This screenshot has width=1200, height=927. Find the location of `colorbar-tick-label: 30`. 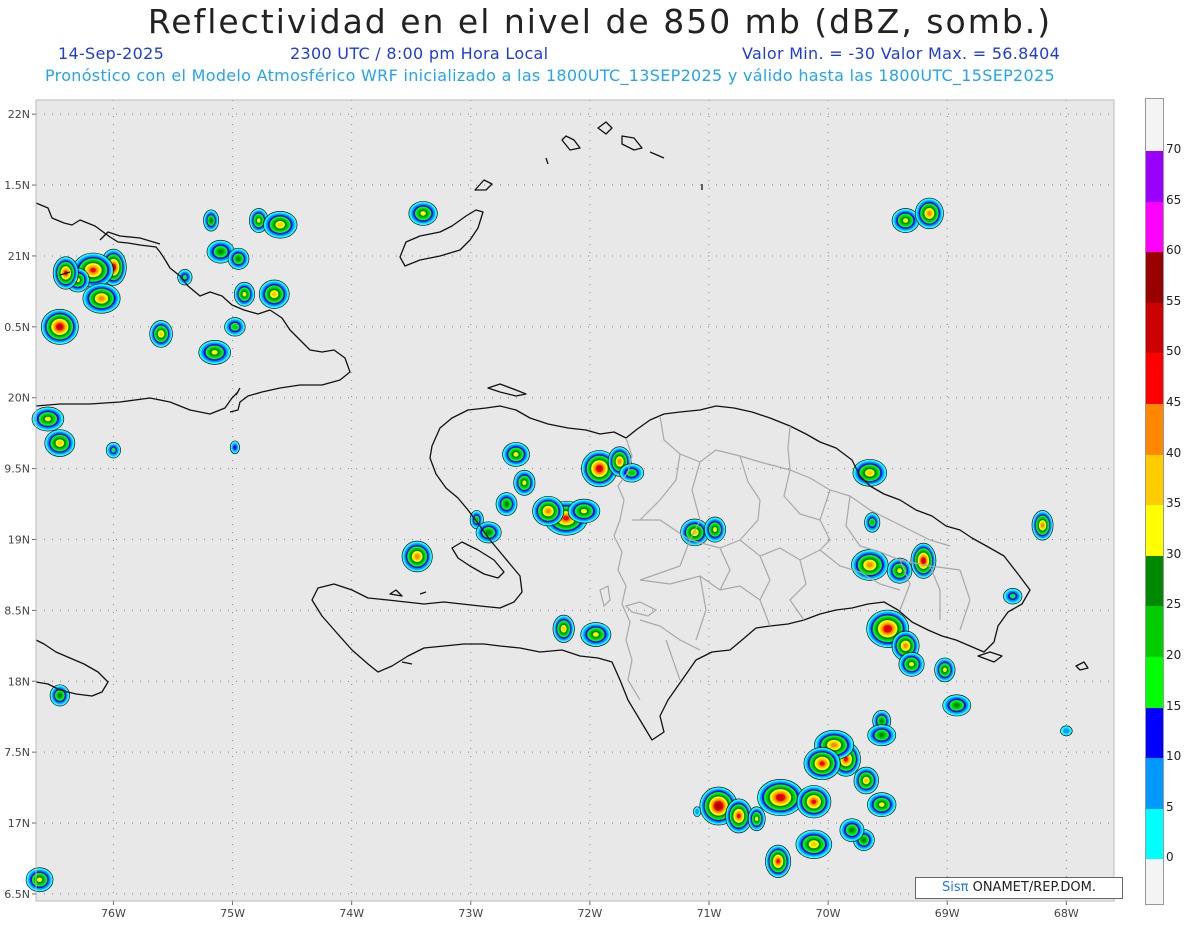

colorbar-tick-label: 30 is located at coordinates (1174, 553).